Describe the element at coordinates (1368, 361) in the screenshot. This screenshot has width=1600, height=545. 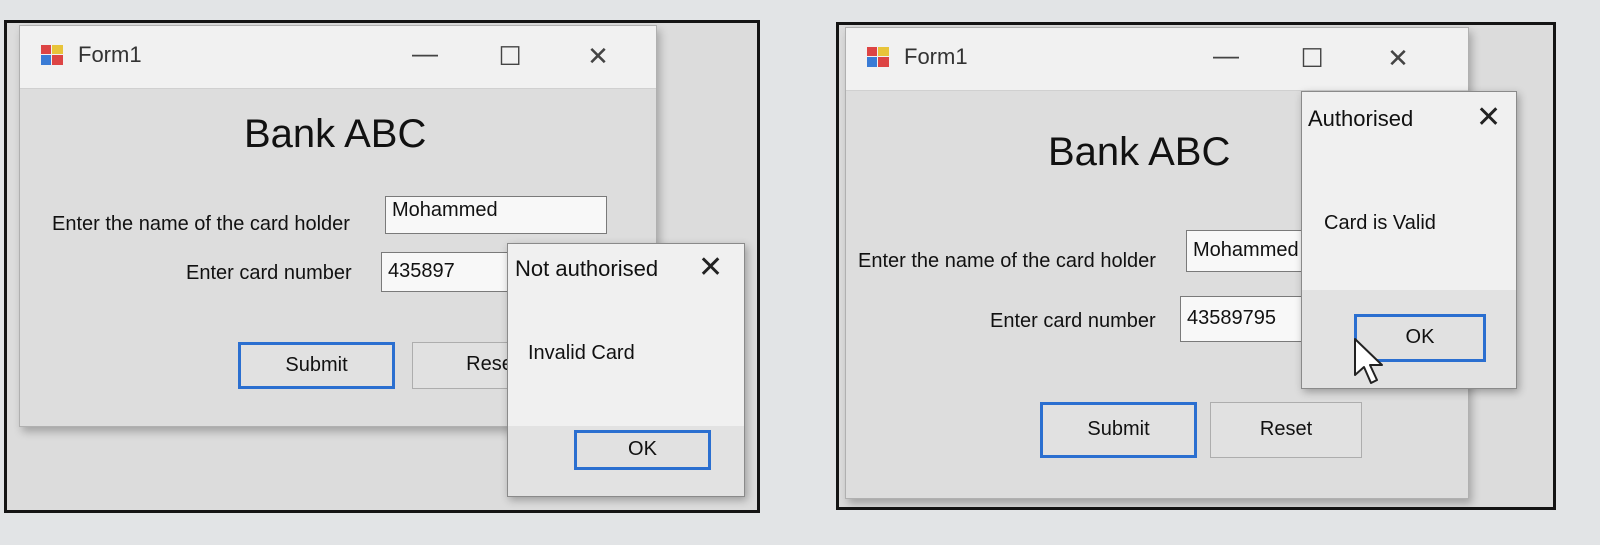
I see `mouse-pointer-icon` at that location.